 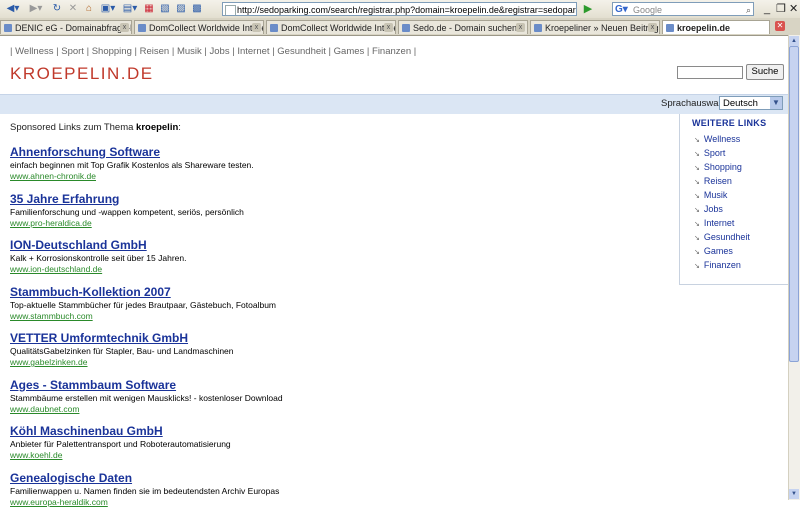 What do you see at coordinates (330, 409) in the screenshot?
I see `listing-url: www.daubnet.com` at bounding box center [330, 409].